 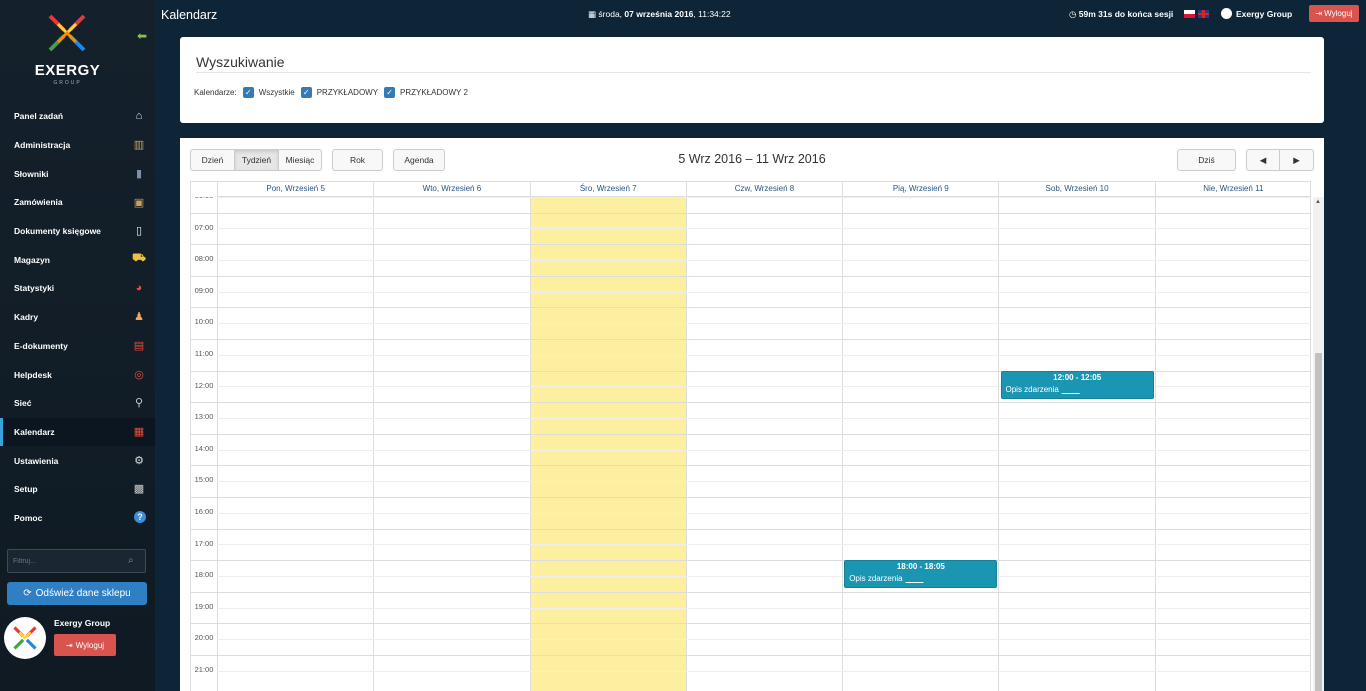 I want to click on logo-subtext: GROUP, so click(x=67, y=83).